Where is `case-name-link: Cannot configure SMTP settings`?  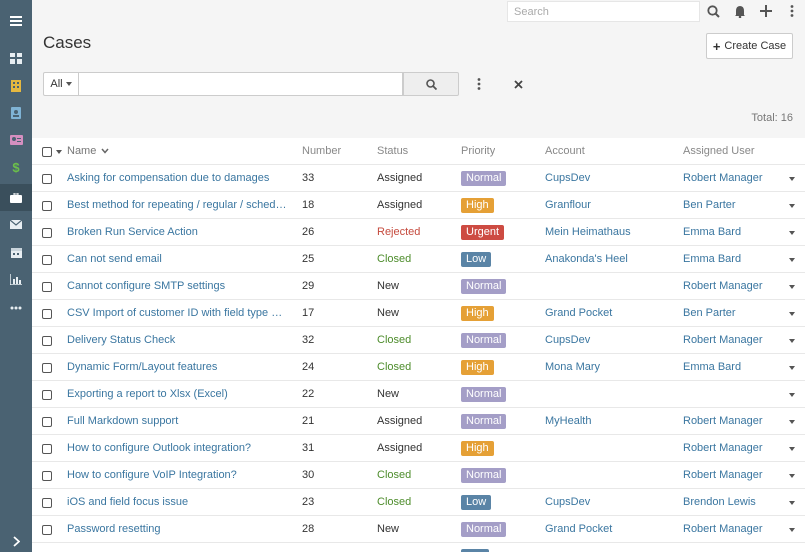 case-name-link: Cannot configure SMTP settings is located at coordinates (178, 286).